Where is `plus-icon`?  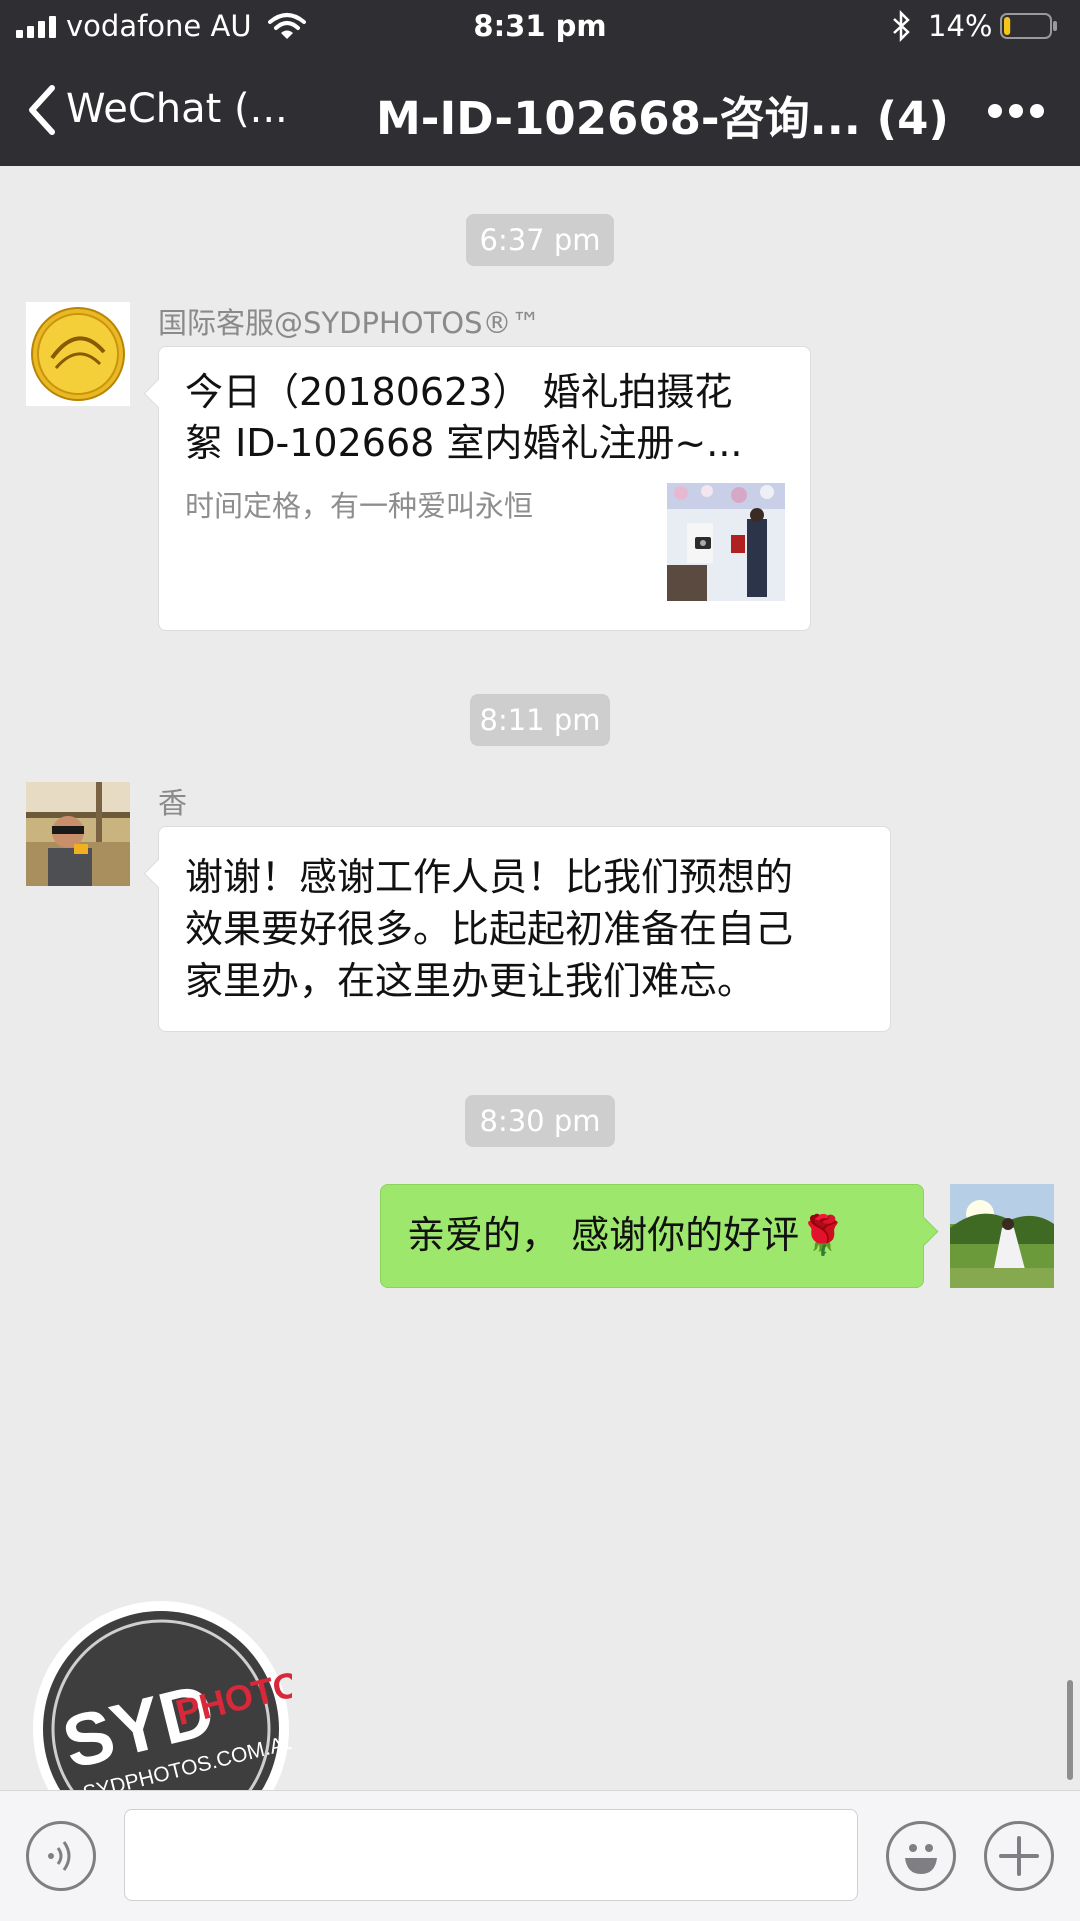 plus-icon is located at coordinates (1019, 1856).